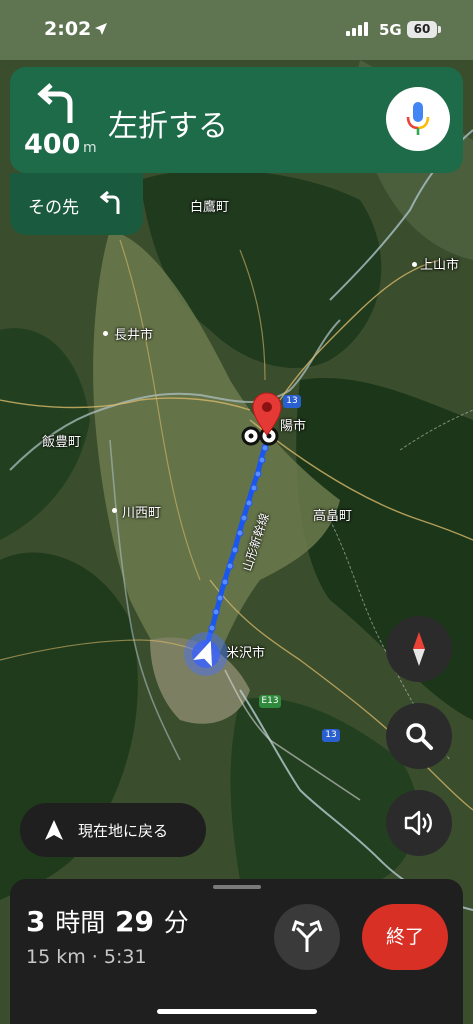  I want to click on map-label-kawanishi: 川西町, so click(142, 513).